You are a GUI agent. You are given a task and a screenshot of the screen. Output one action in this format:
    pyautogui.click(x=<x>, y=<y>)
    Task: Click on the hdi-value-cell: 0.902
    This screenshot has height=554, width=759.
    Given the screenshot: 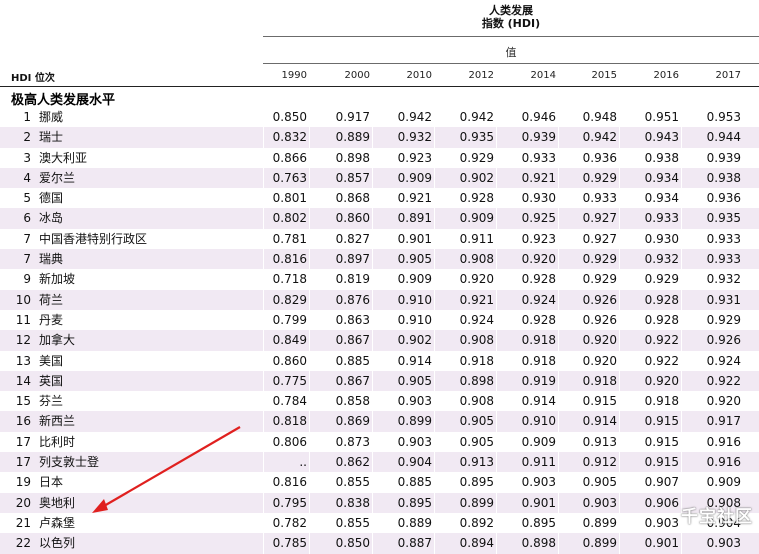 What is the action you would take?
    pyautogui.click(x=476, y=177)
    